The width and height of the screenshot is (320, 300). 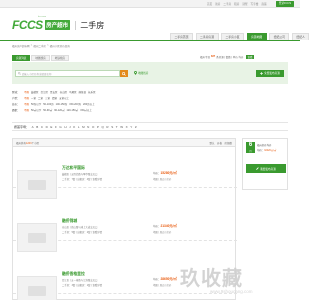 I want to click on filter-option: 一室, so click(x=33, y=98).